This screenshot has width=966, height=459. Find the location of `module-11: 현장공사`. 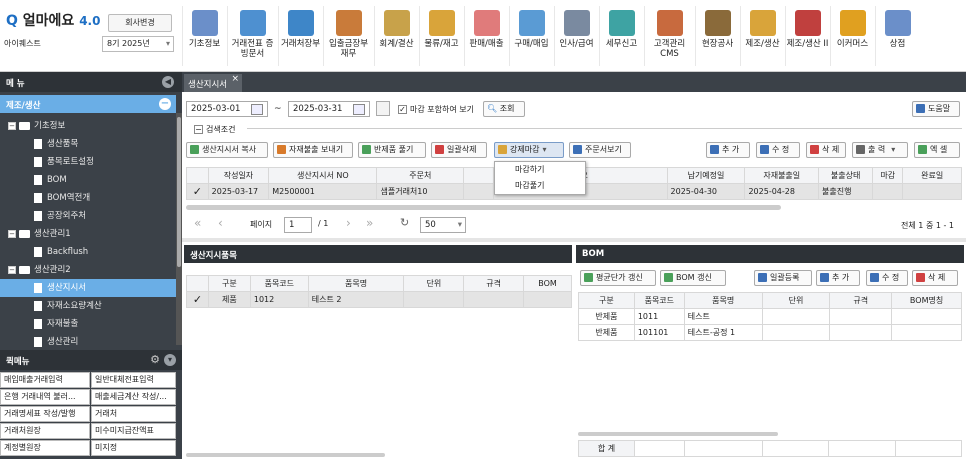

module-11: 현장공사 is located at coordinates (717, 36).